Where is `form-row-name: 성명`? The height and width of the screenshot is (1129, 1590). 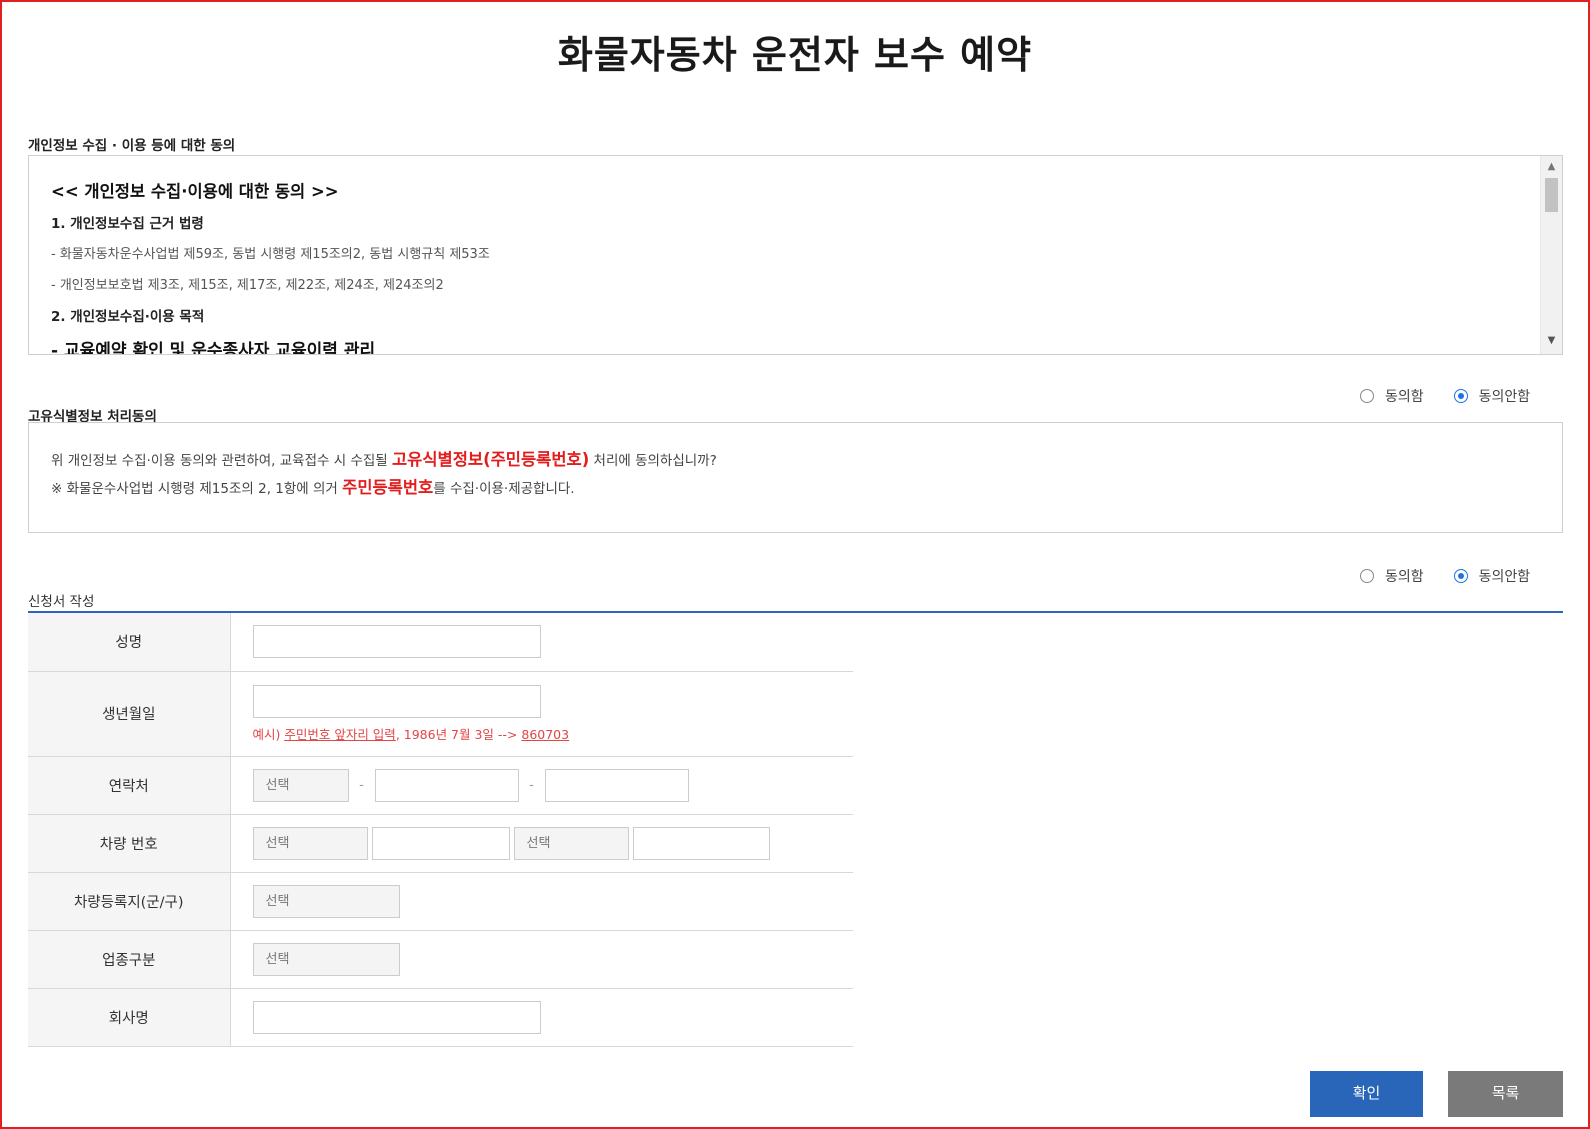
form-row-name: 성명 is located at coordinates (440, 642).